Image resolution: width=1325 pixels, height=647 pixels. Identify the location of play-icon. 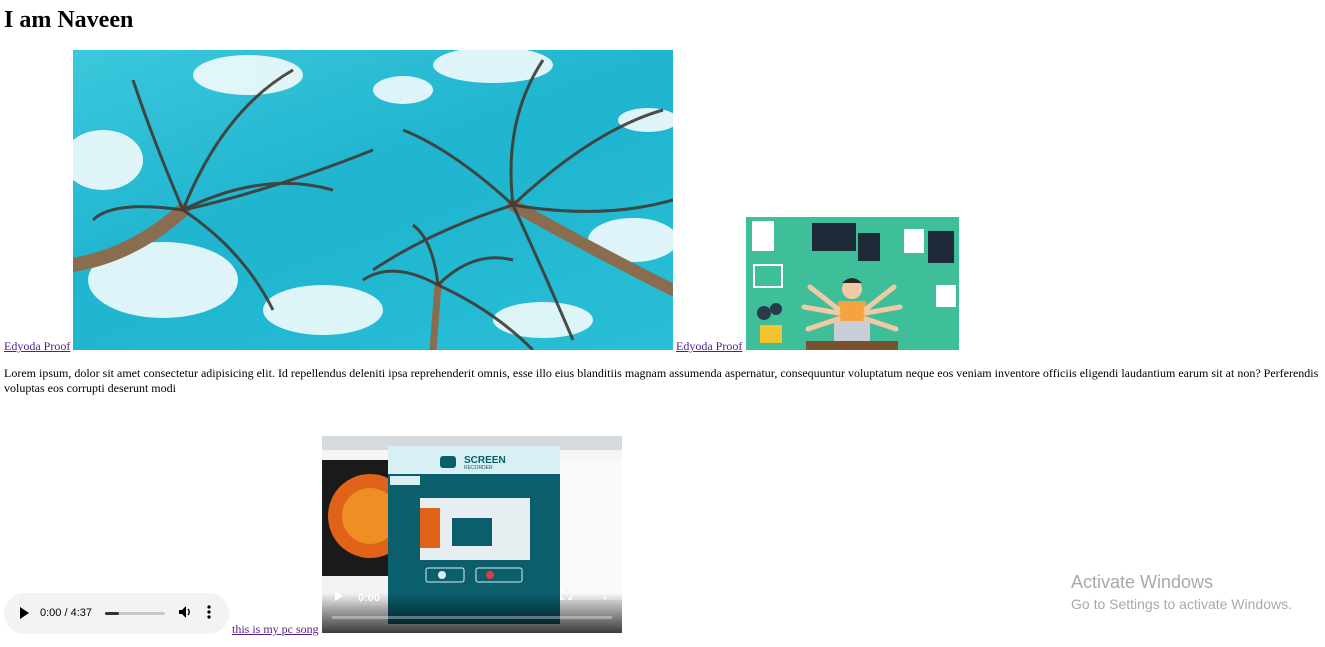
(24, 614).